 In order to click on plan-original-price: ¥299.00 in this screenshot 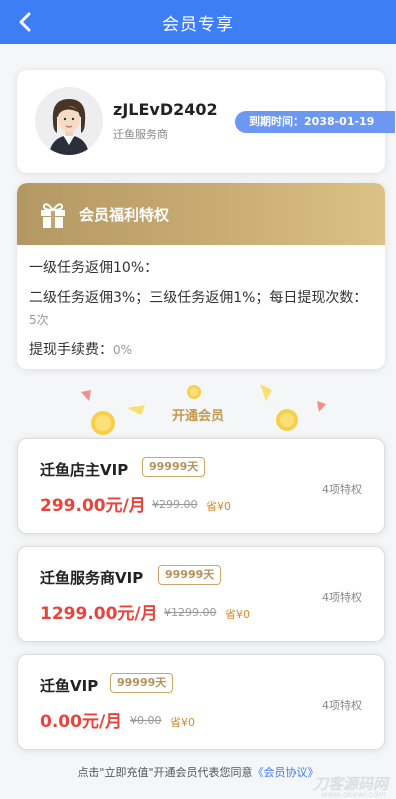, I will do `click(175, 504)`.